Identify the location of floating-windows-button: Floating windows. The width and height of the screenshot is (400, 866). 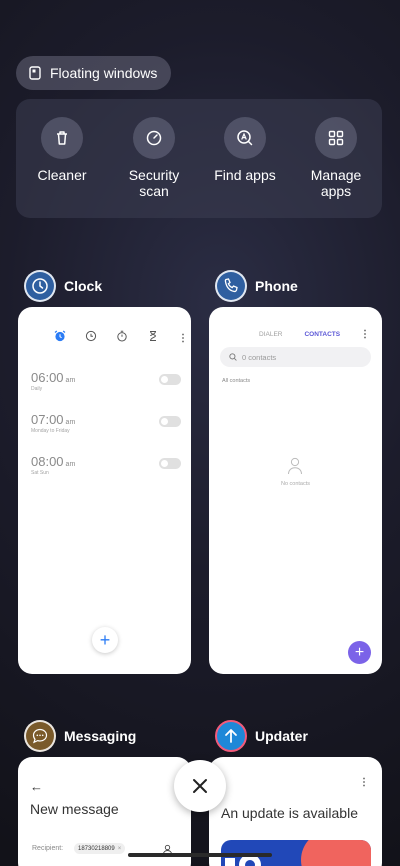
(94, 73).